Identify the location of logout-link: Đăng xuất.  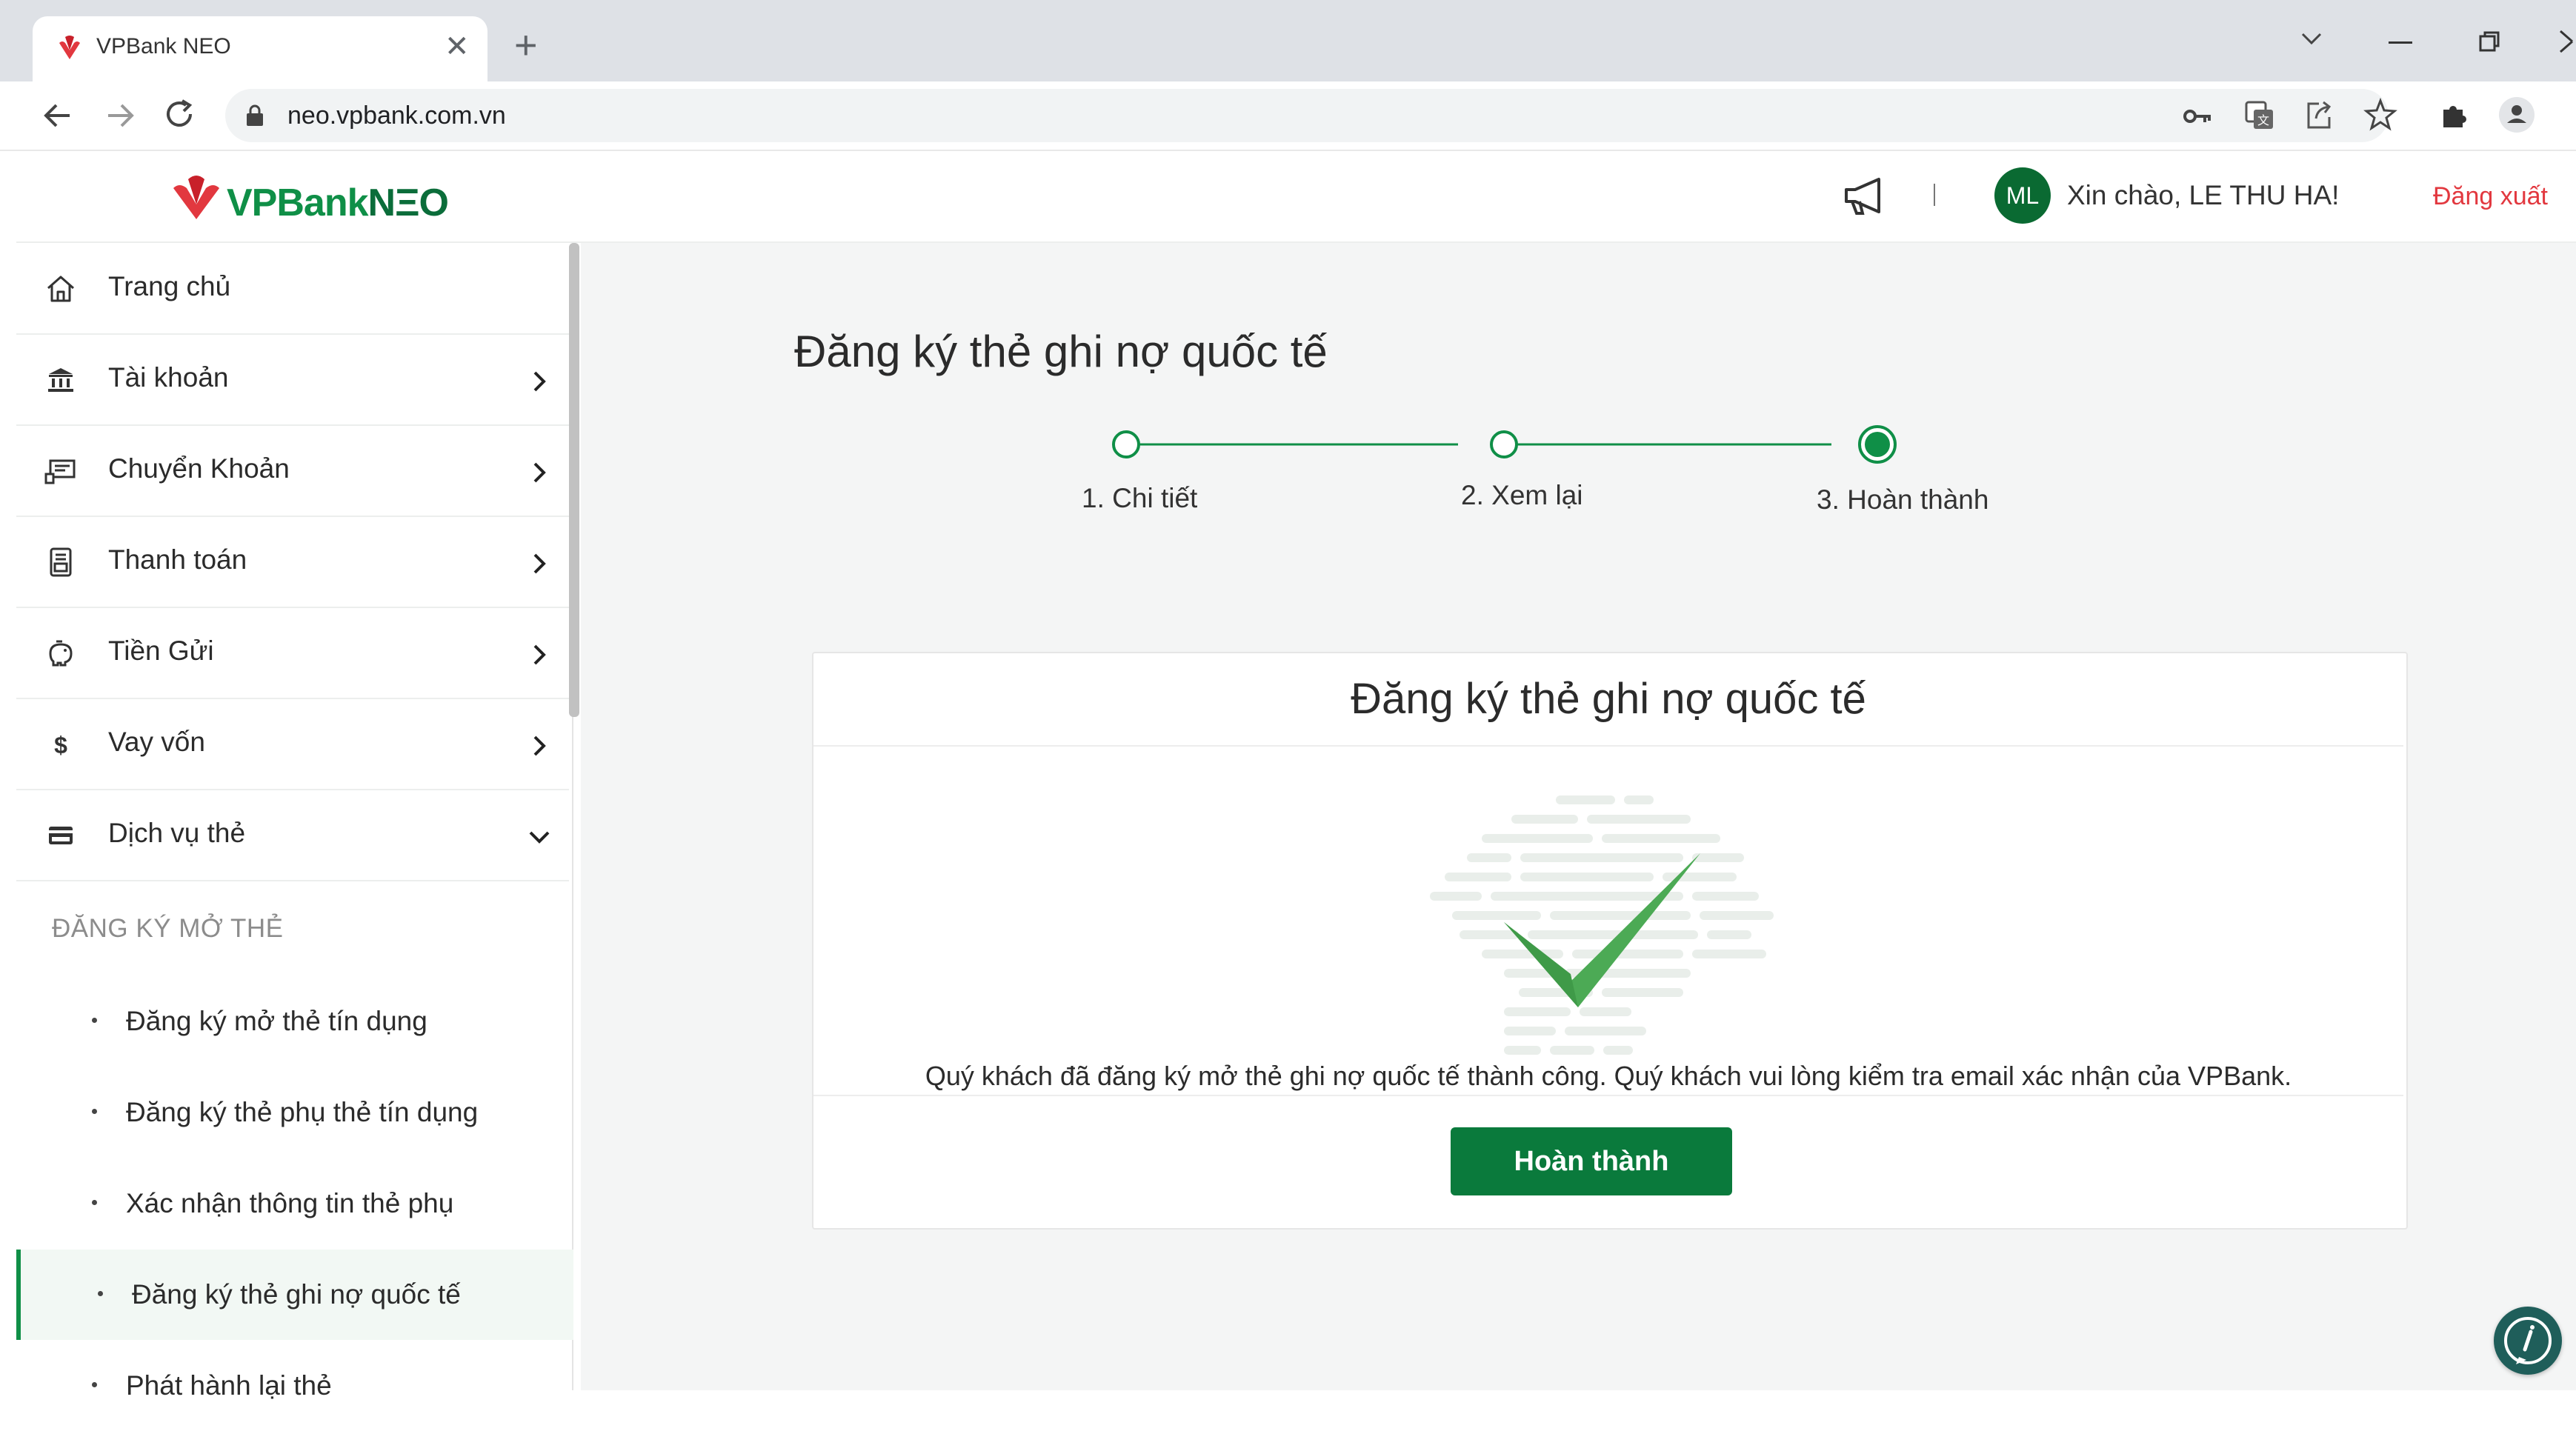
(2490, 197).